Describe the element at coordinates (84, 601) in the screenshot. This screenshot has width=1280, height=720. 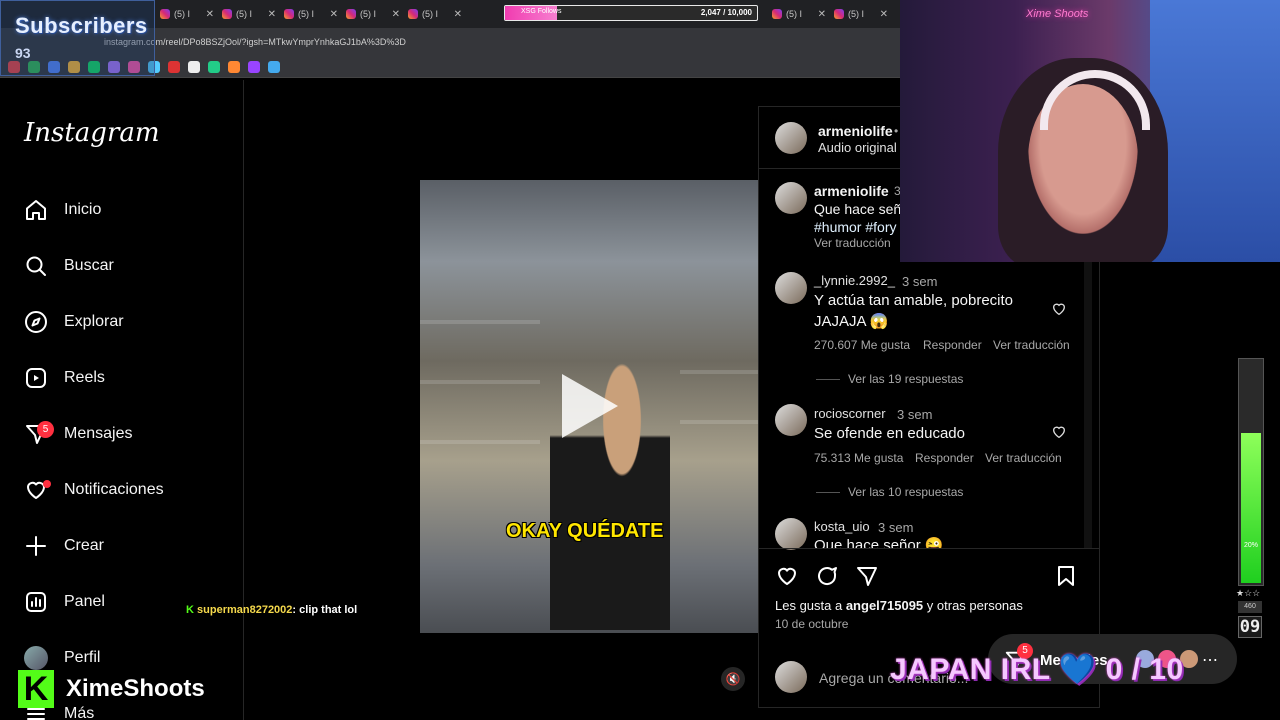
I see `sidebar-item-label: Panel` at that location.